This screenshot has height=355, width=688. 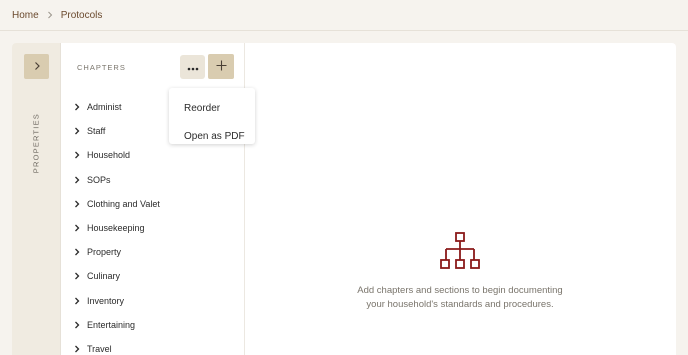 I want to click on chapter-item: Culinary, so click(x=158, y=276).